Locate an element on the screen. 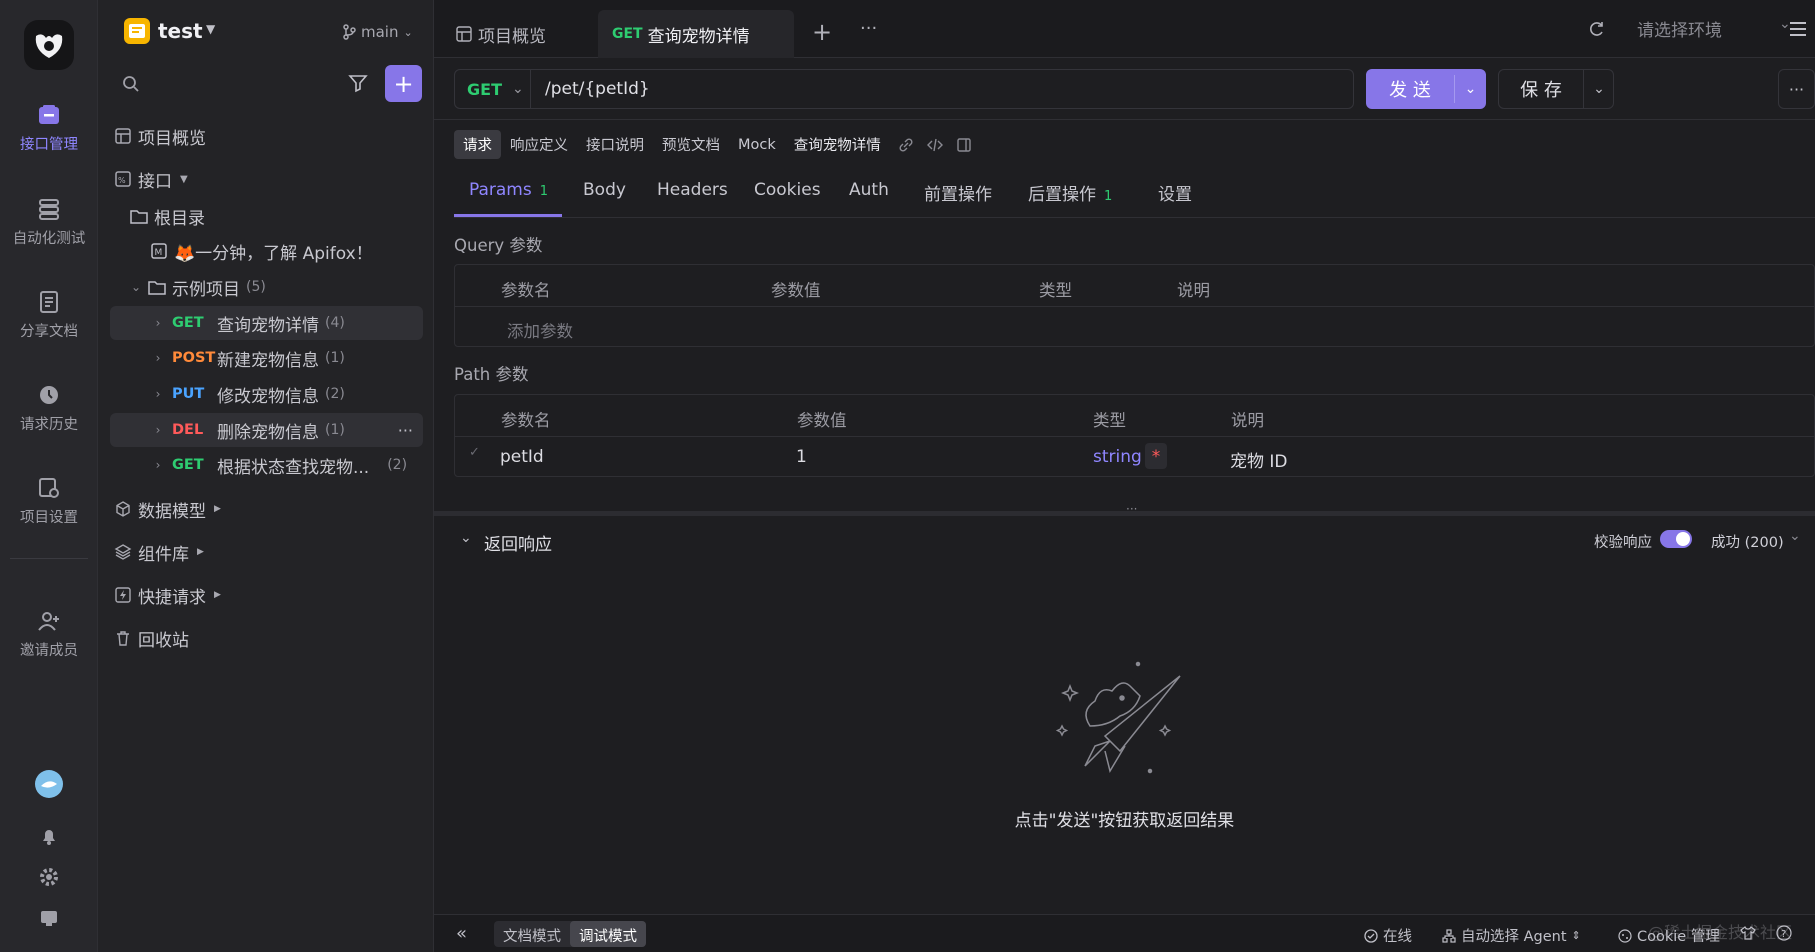  env-placeholder: 请选择环境 is located at coordinates (1679, 31).